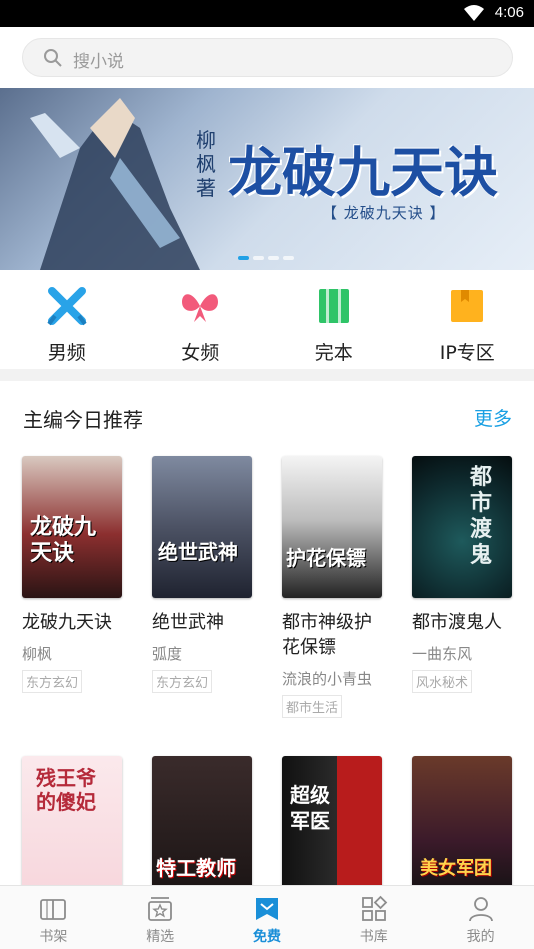 The height and width of the screenshot is (949, 534). I want to click on book-card: 特工教师, so click(203, 827).